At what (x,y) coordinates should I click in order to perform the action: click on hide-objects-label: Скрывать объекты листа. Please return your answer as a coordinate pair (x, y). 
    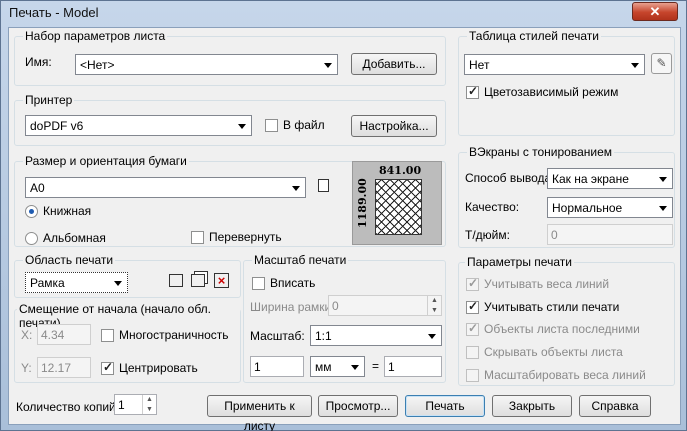
    Looking at the image, I should click on (553, 352).